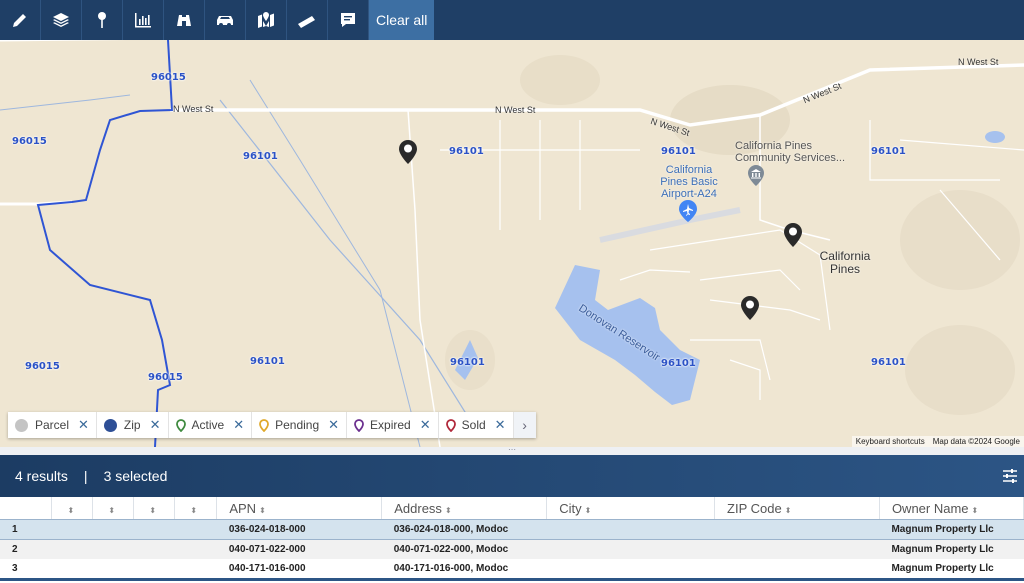 The image size is (1024, 583). I want to click on map-toolbar: Clear all, so click(512, 20).